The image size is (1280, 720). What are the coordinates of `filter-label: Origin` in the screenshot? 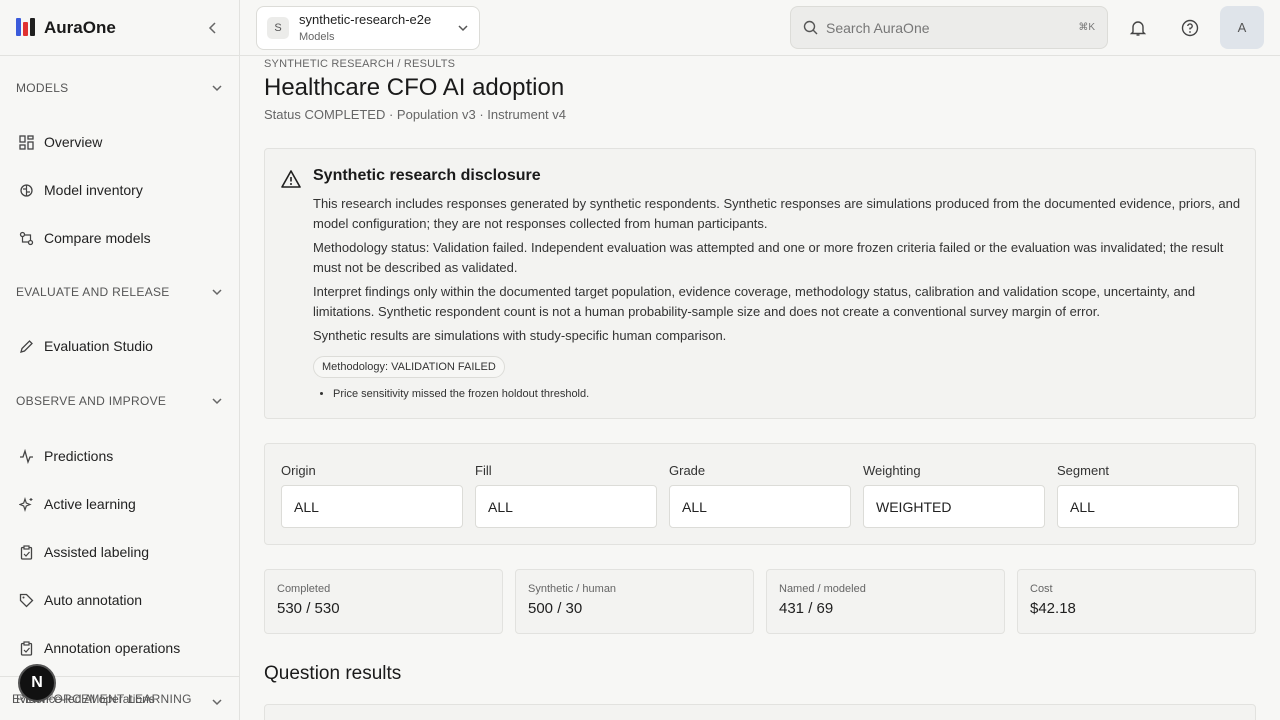 It's located at (298, 470).